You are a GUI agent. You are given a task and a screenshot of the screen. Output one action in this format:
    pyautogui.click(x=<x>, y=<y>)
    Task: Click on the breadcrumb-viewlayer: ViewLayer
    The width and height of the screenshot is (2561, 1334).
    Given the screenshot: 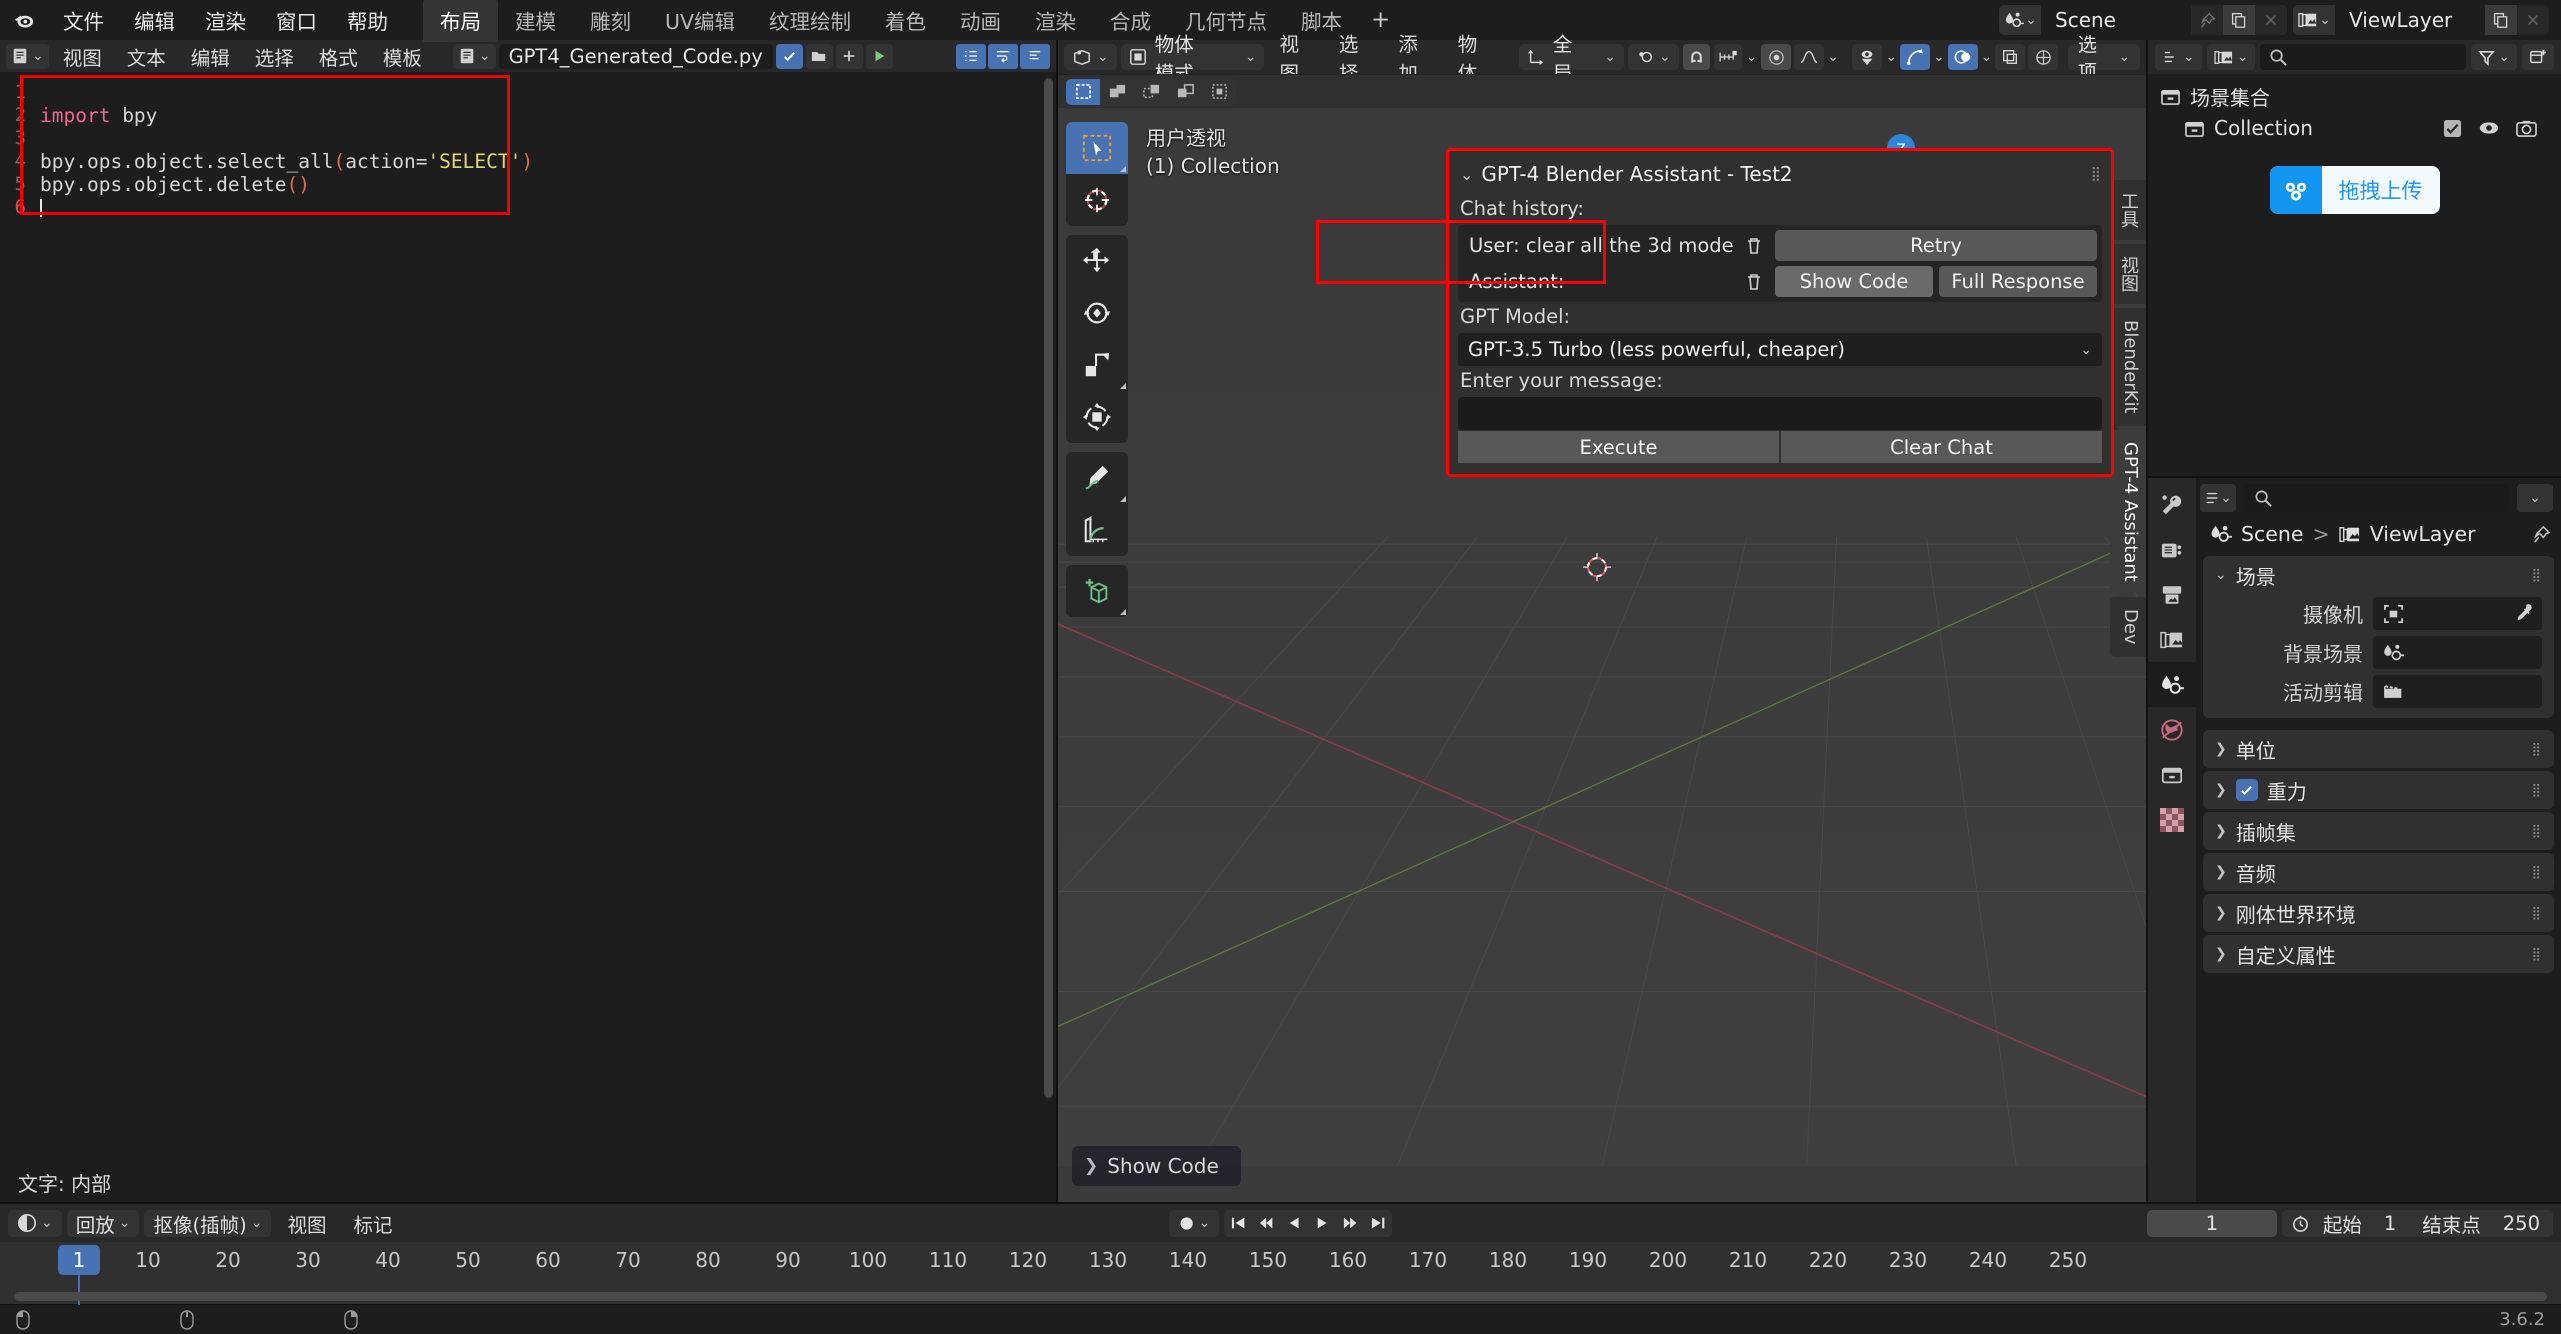 What is the action you would take?
    pyautogui.click(x=2423, y=534)
    